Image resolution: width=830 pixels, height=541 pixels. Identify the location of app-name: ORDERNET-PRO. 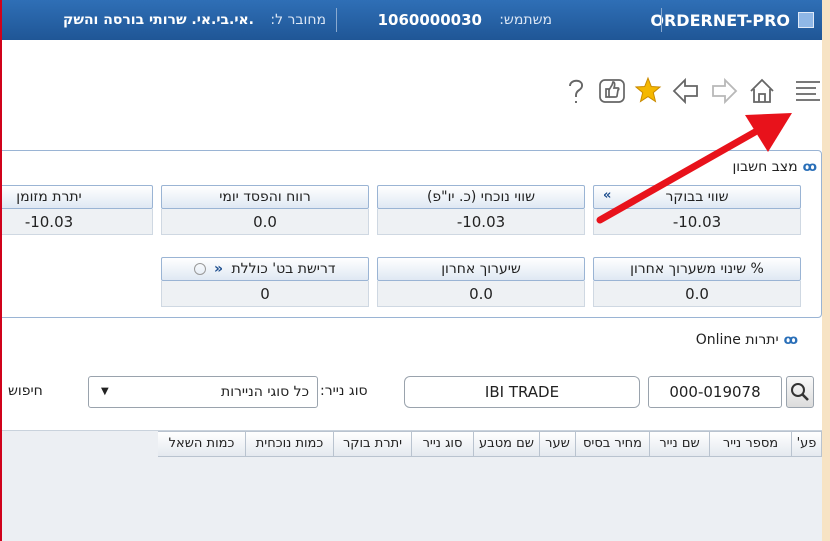
(720, 20).